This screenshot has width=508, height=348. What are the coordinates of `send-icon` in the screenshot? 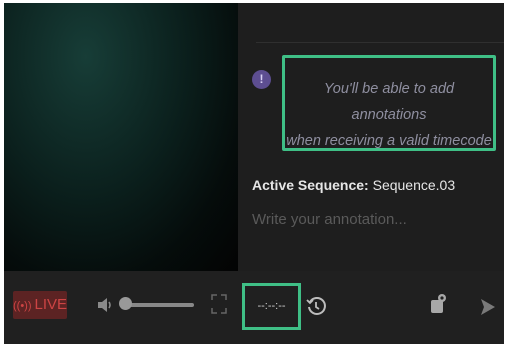 It's located at (488, 307).